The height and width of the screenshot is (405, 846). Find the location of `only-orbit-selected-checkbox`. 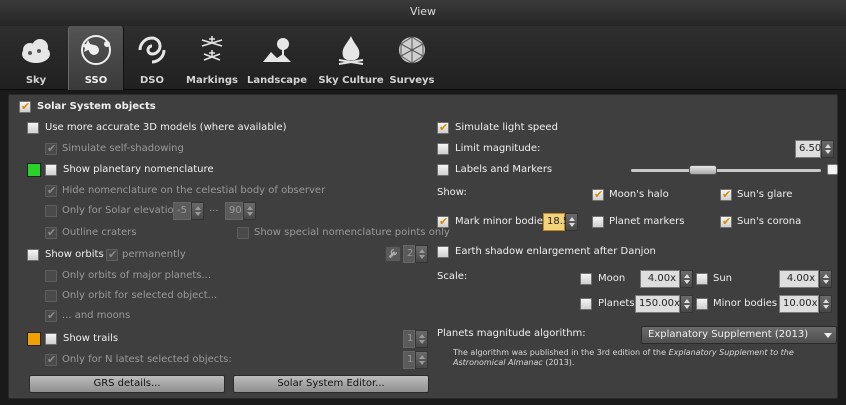

only-orbit-selected-checkbox is located at coordinates (51, 296).